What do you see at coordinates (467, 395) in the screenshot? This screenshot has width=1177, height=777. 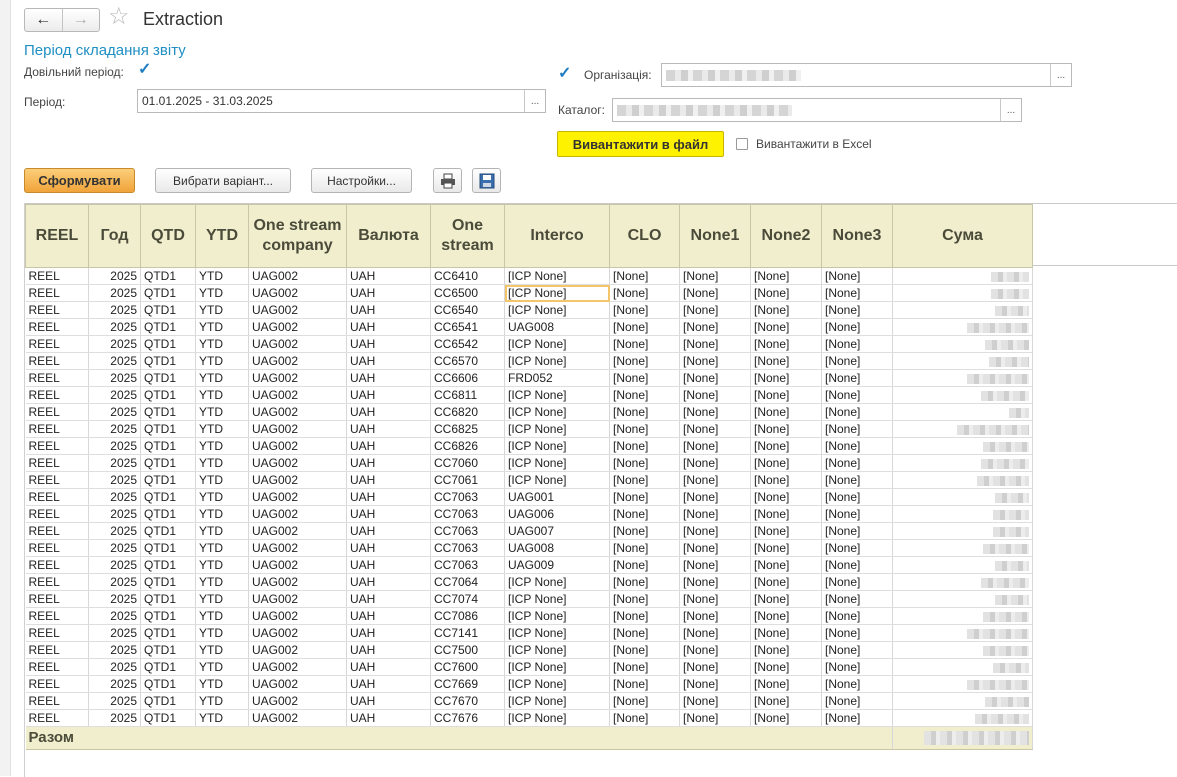 I see `table-cell: CC6811` at bounding box center [467, 395].